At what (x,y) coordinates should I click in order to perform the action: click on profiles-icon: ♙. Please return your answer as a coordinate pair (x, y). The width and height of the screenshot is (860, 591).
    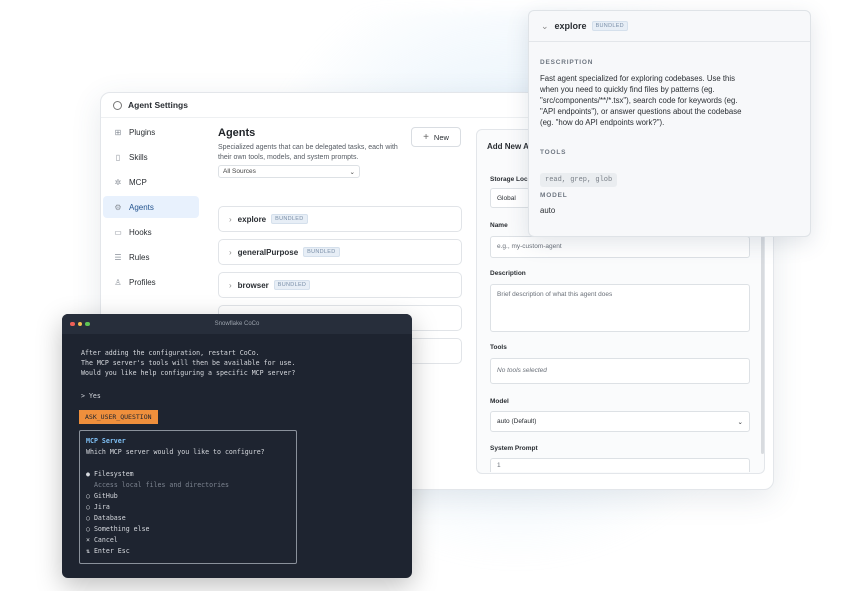
    Looking at the image, I should click on (118, 282).